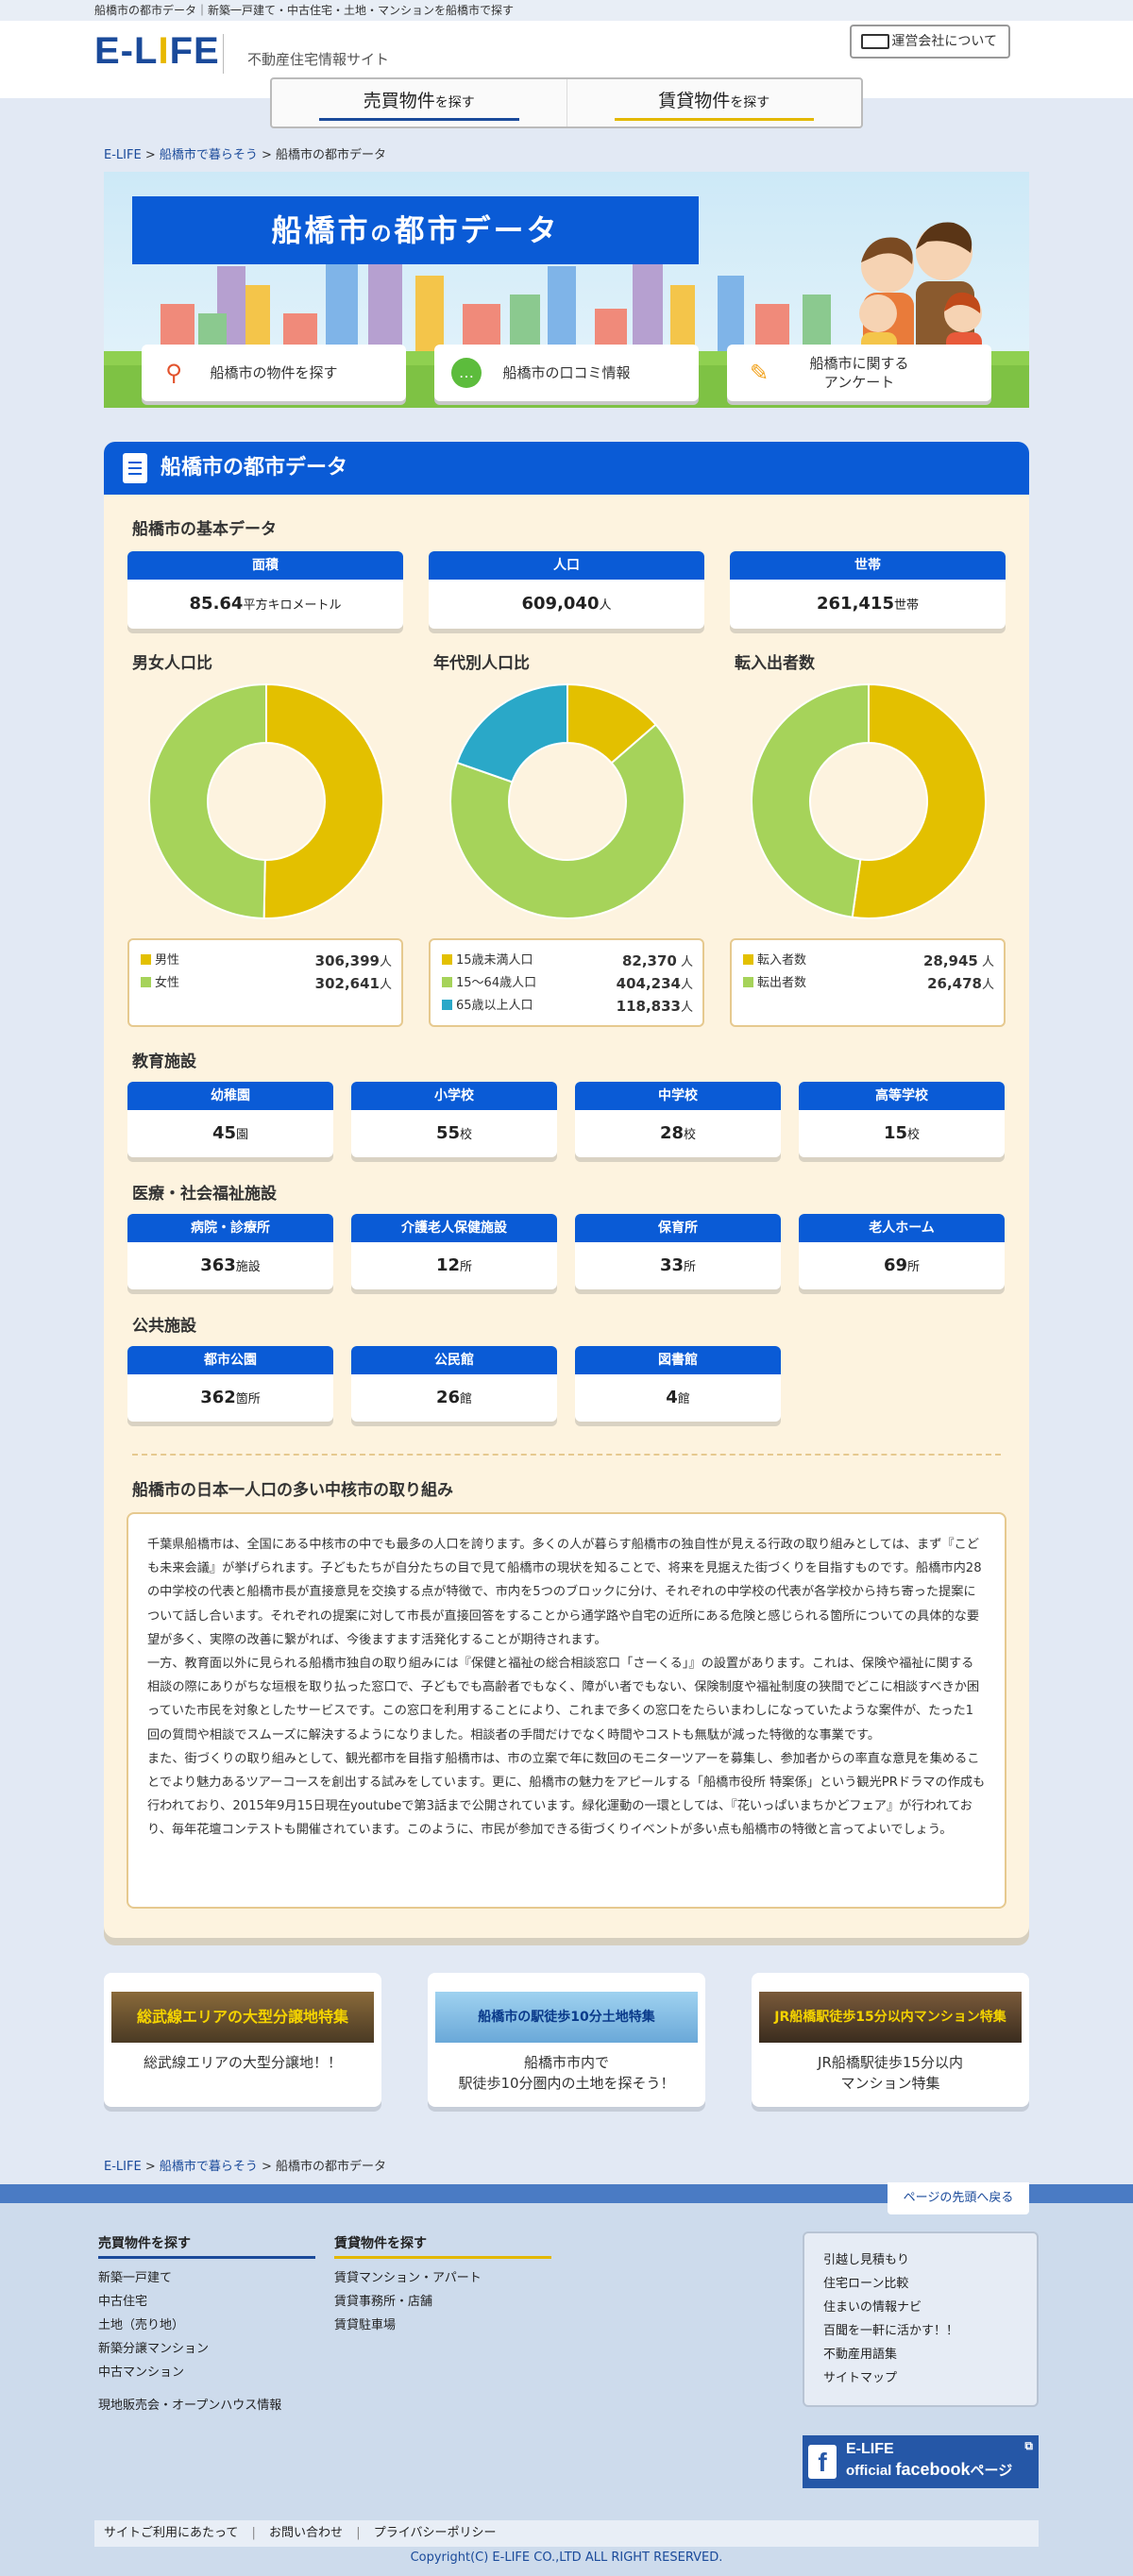  I want to click on essay-title: 船橋市の日本一人口の多い中核市の取り組み, so click(293, 1490).